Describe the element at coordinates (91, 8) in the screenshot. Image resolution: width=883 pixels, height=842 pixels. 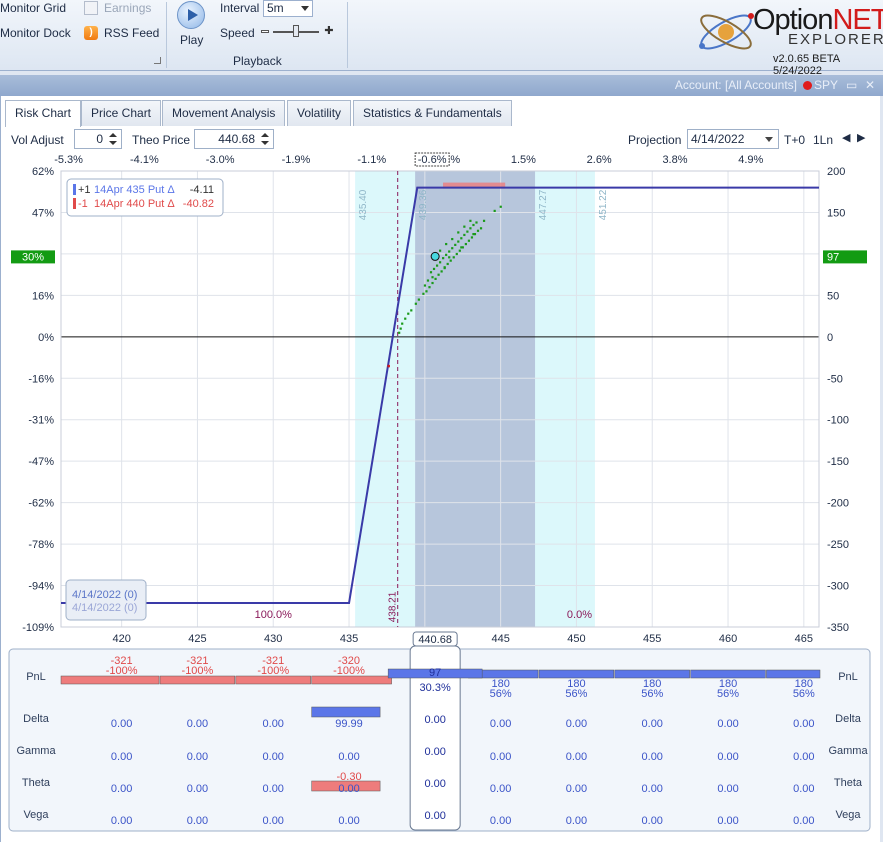
I see `earnings-icon` at that location.